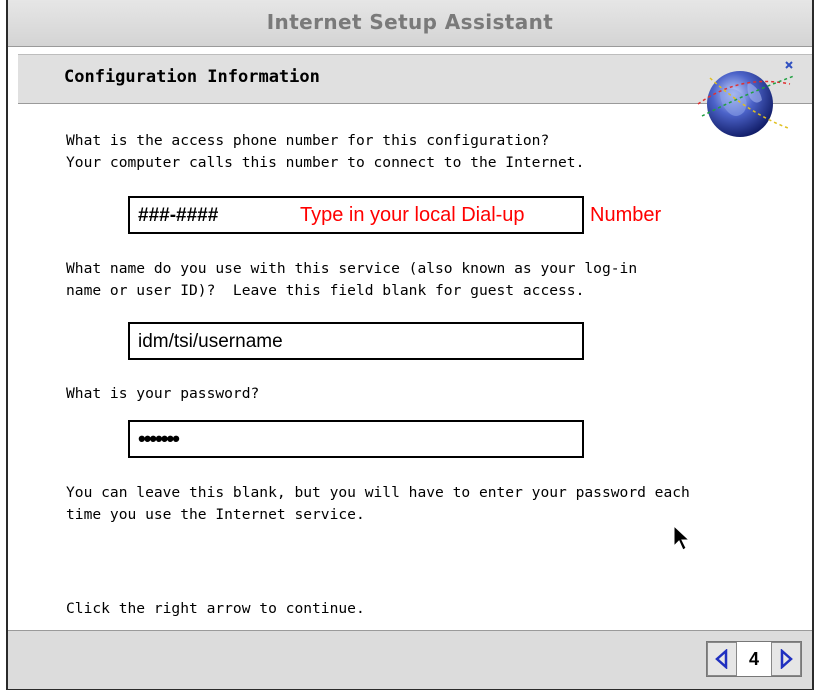  What do you see at coordinates (192, 77) in the screenshot?
I see `section-title: Configuration Information` at bounding box center [192, 77].